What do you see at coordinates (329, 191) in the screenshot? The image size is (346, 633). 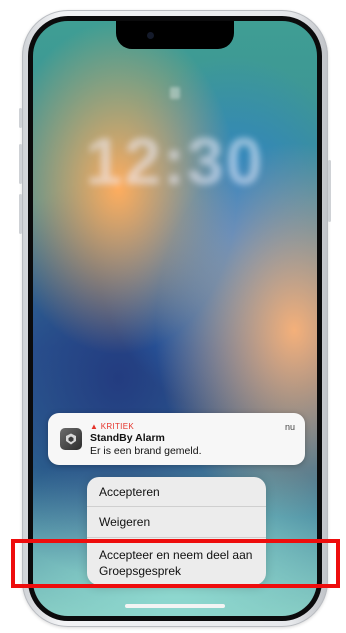 I see `power-button` at bounding box center [329, 191].